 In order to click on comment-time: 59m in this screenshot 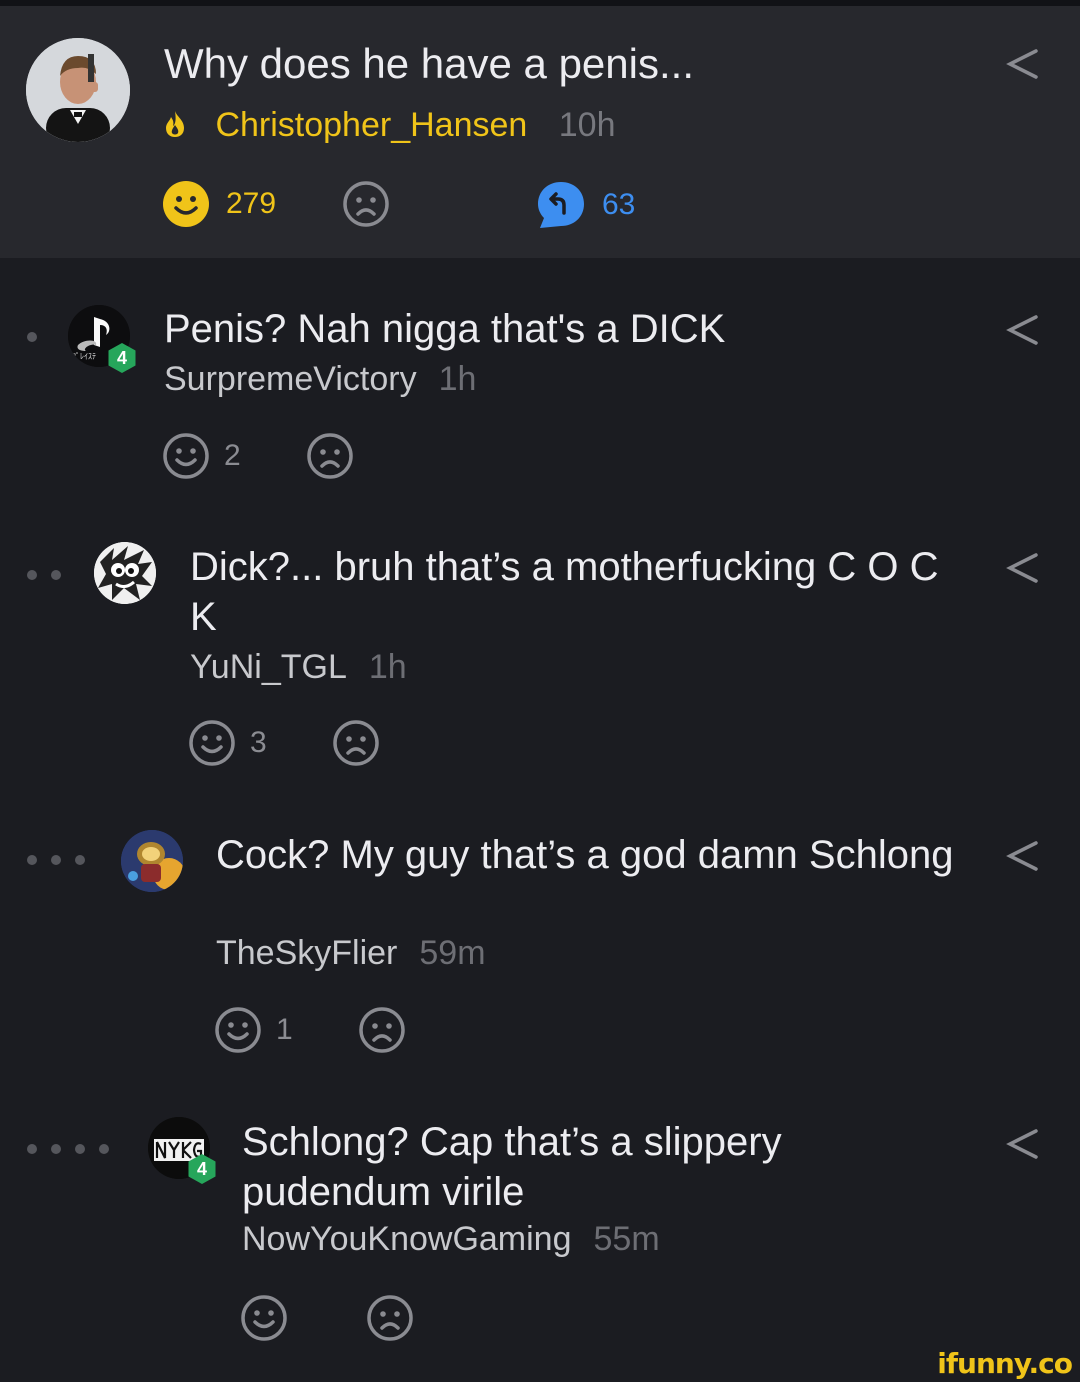, I will do `click(452, 953)`.